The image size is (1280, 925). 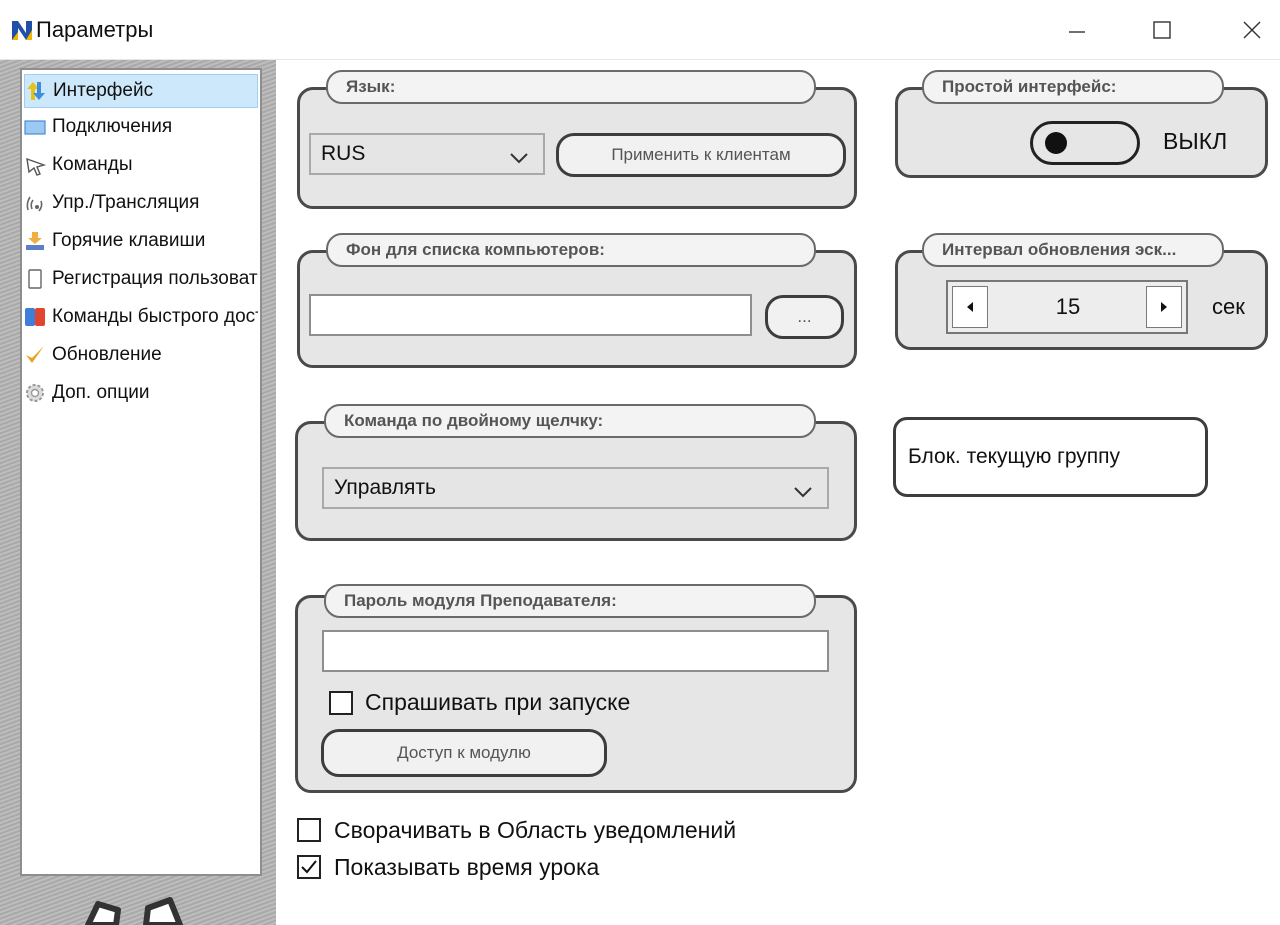 I want to click on sidebar-item-label: Доп. опции, so click(x=101, y=392).